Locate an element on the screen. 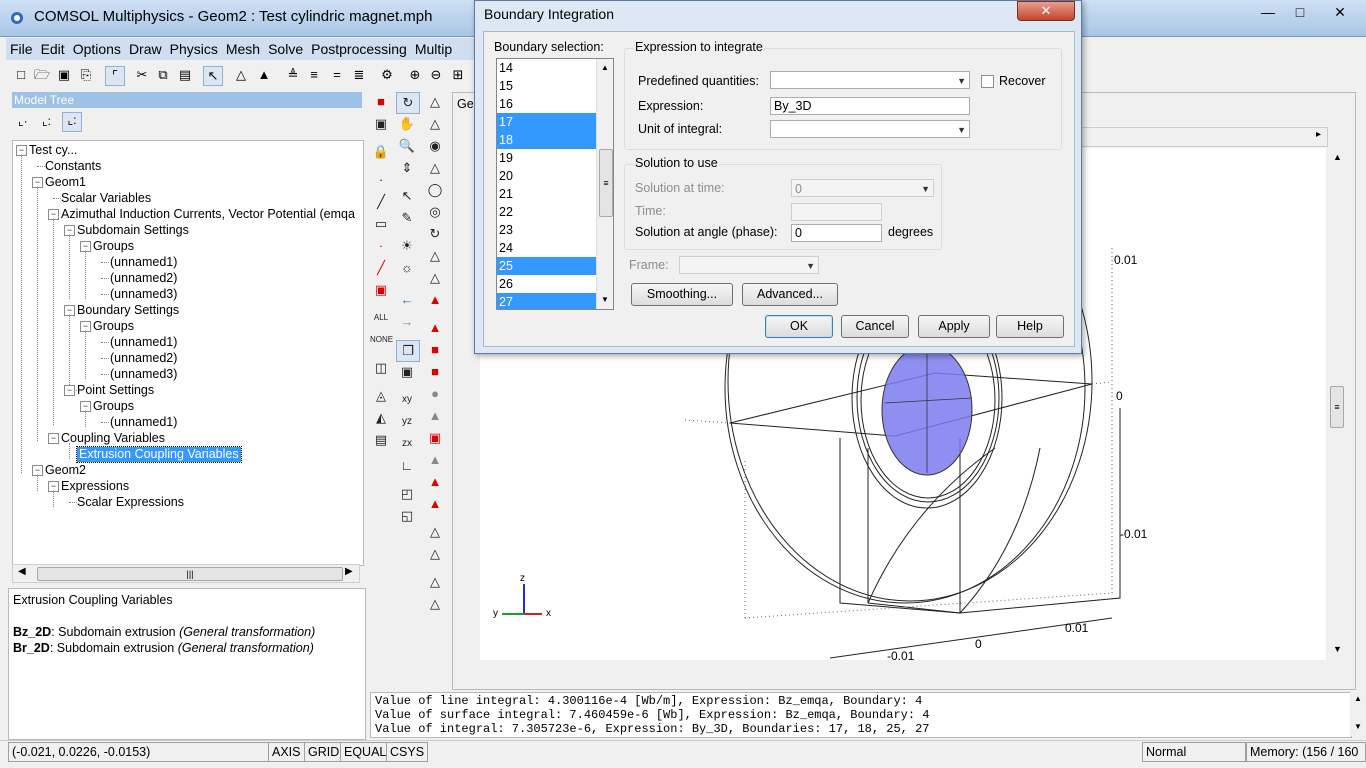 Image resolution: width=1366 pixels, height=768 pixels. menu-postprocessing: Postprocessing is located at coordinates (359, 49).